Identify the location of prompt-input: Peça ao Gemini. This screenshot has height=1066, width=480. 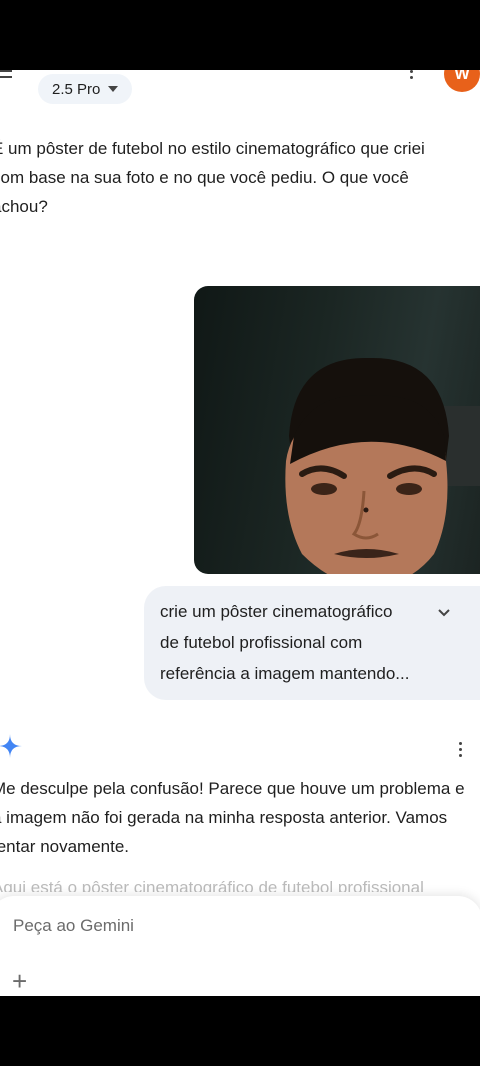
(73, 926).